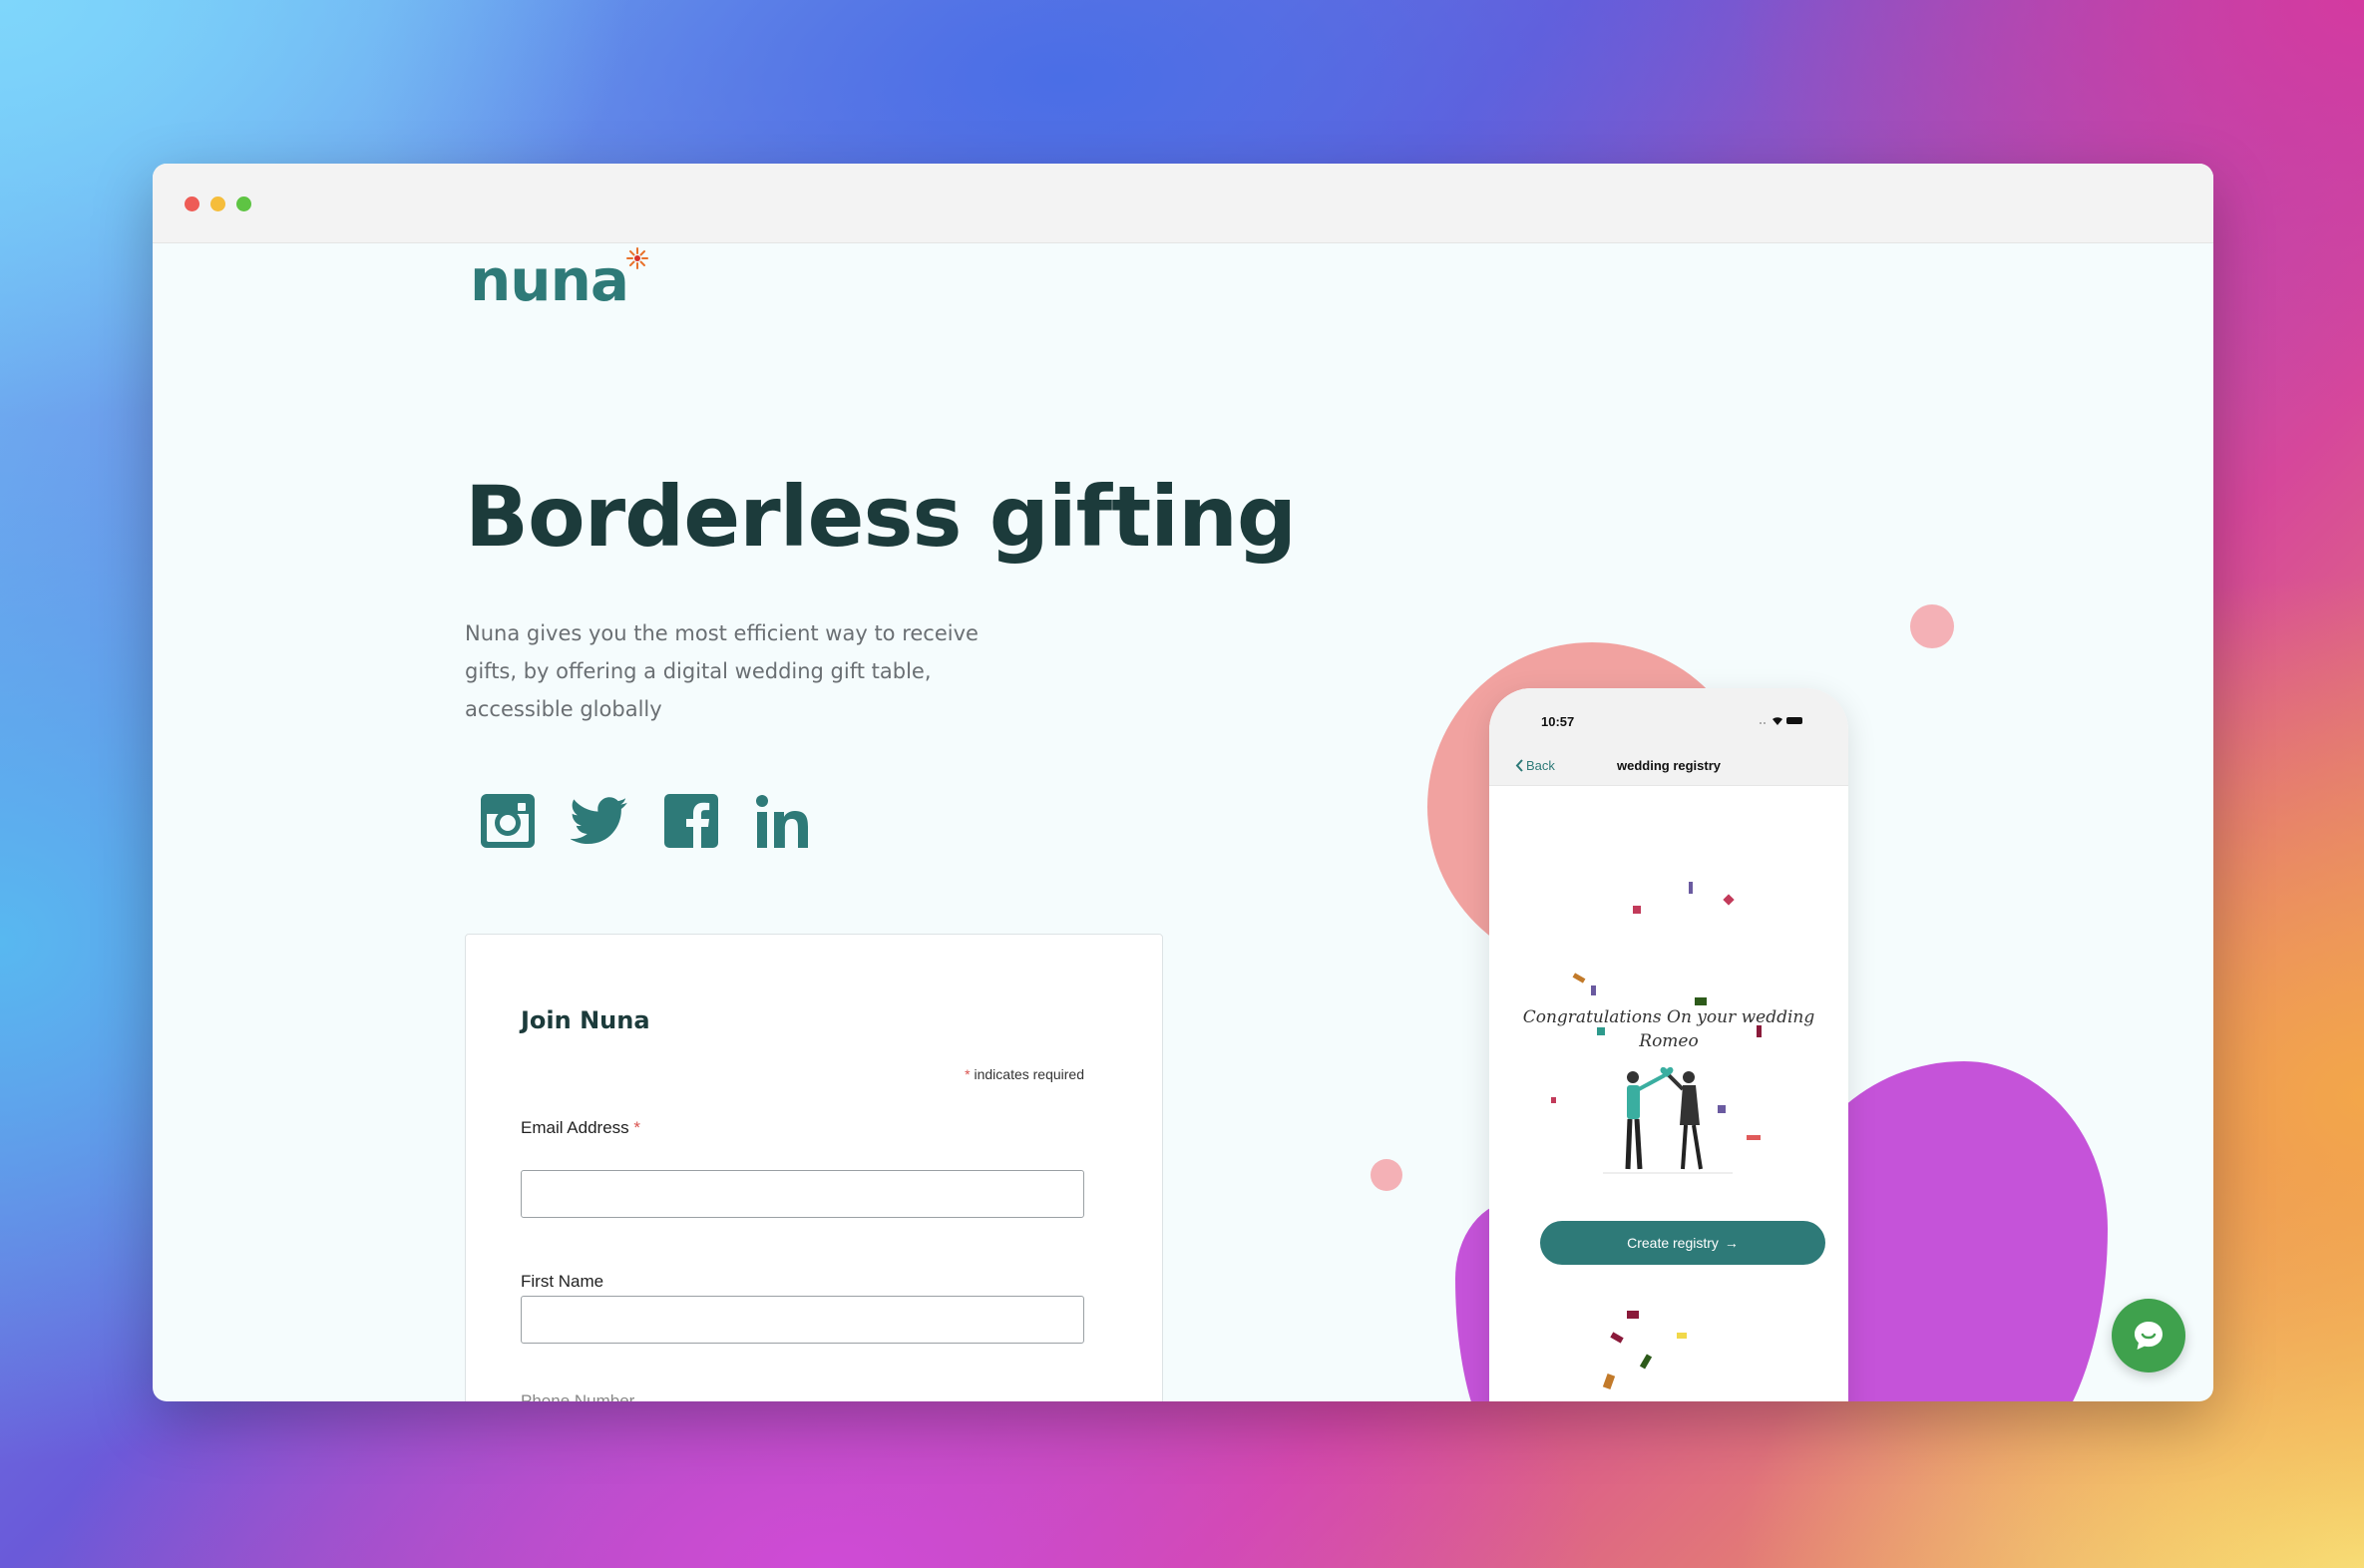 Image resolution: width=2364 pixels, height=1568 pixels. I want to click on chat-bubble-icon, so click(2149, 1336).